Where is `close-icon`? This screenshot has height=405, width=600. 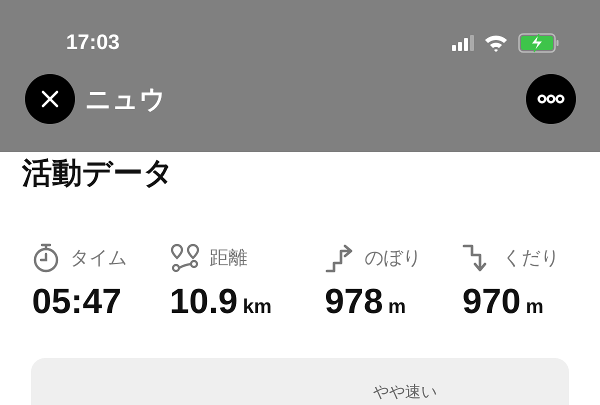
close-icon is located at coordinates (50, 99).